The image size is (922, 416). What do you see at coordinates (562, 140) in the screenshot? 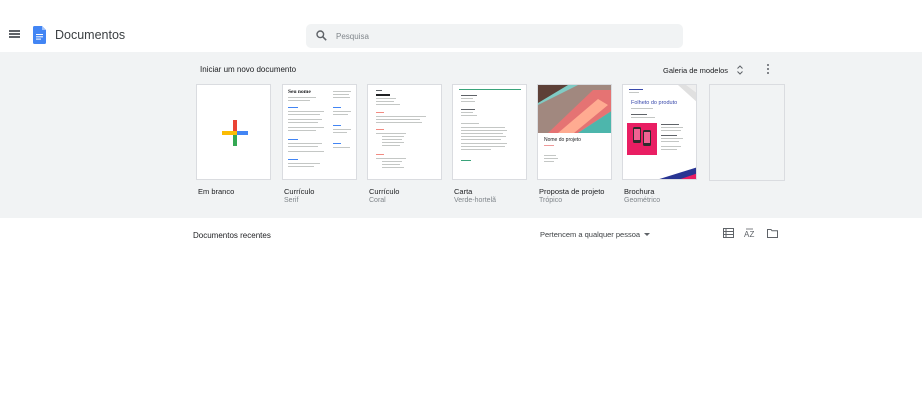
I see `template-preview-heading: Nome do projeto` at bounding box center [562, 140].